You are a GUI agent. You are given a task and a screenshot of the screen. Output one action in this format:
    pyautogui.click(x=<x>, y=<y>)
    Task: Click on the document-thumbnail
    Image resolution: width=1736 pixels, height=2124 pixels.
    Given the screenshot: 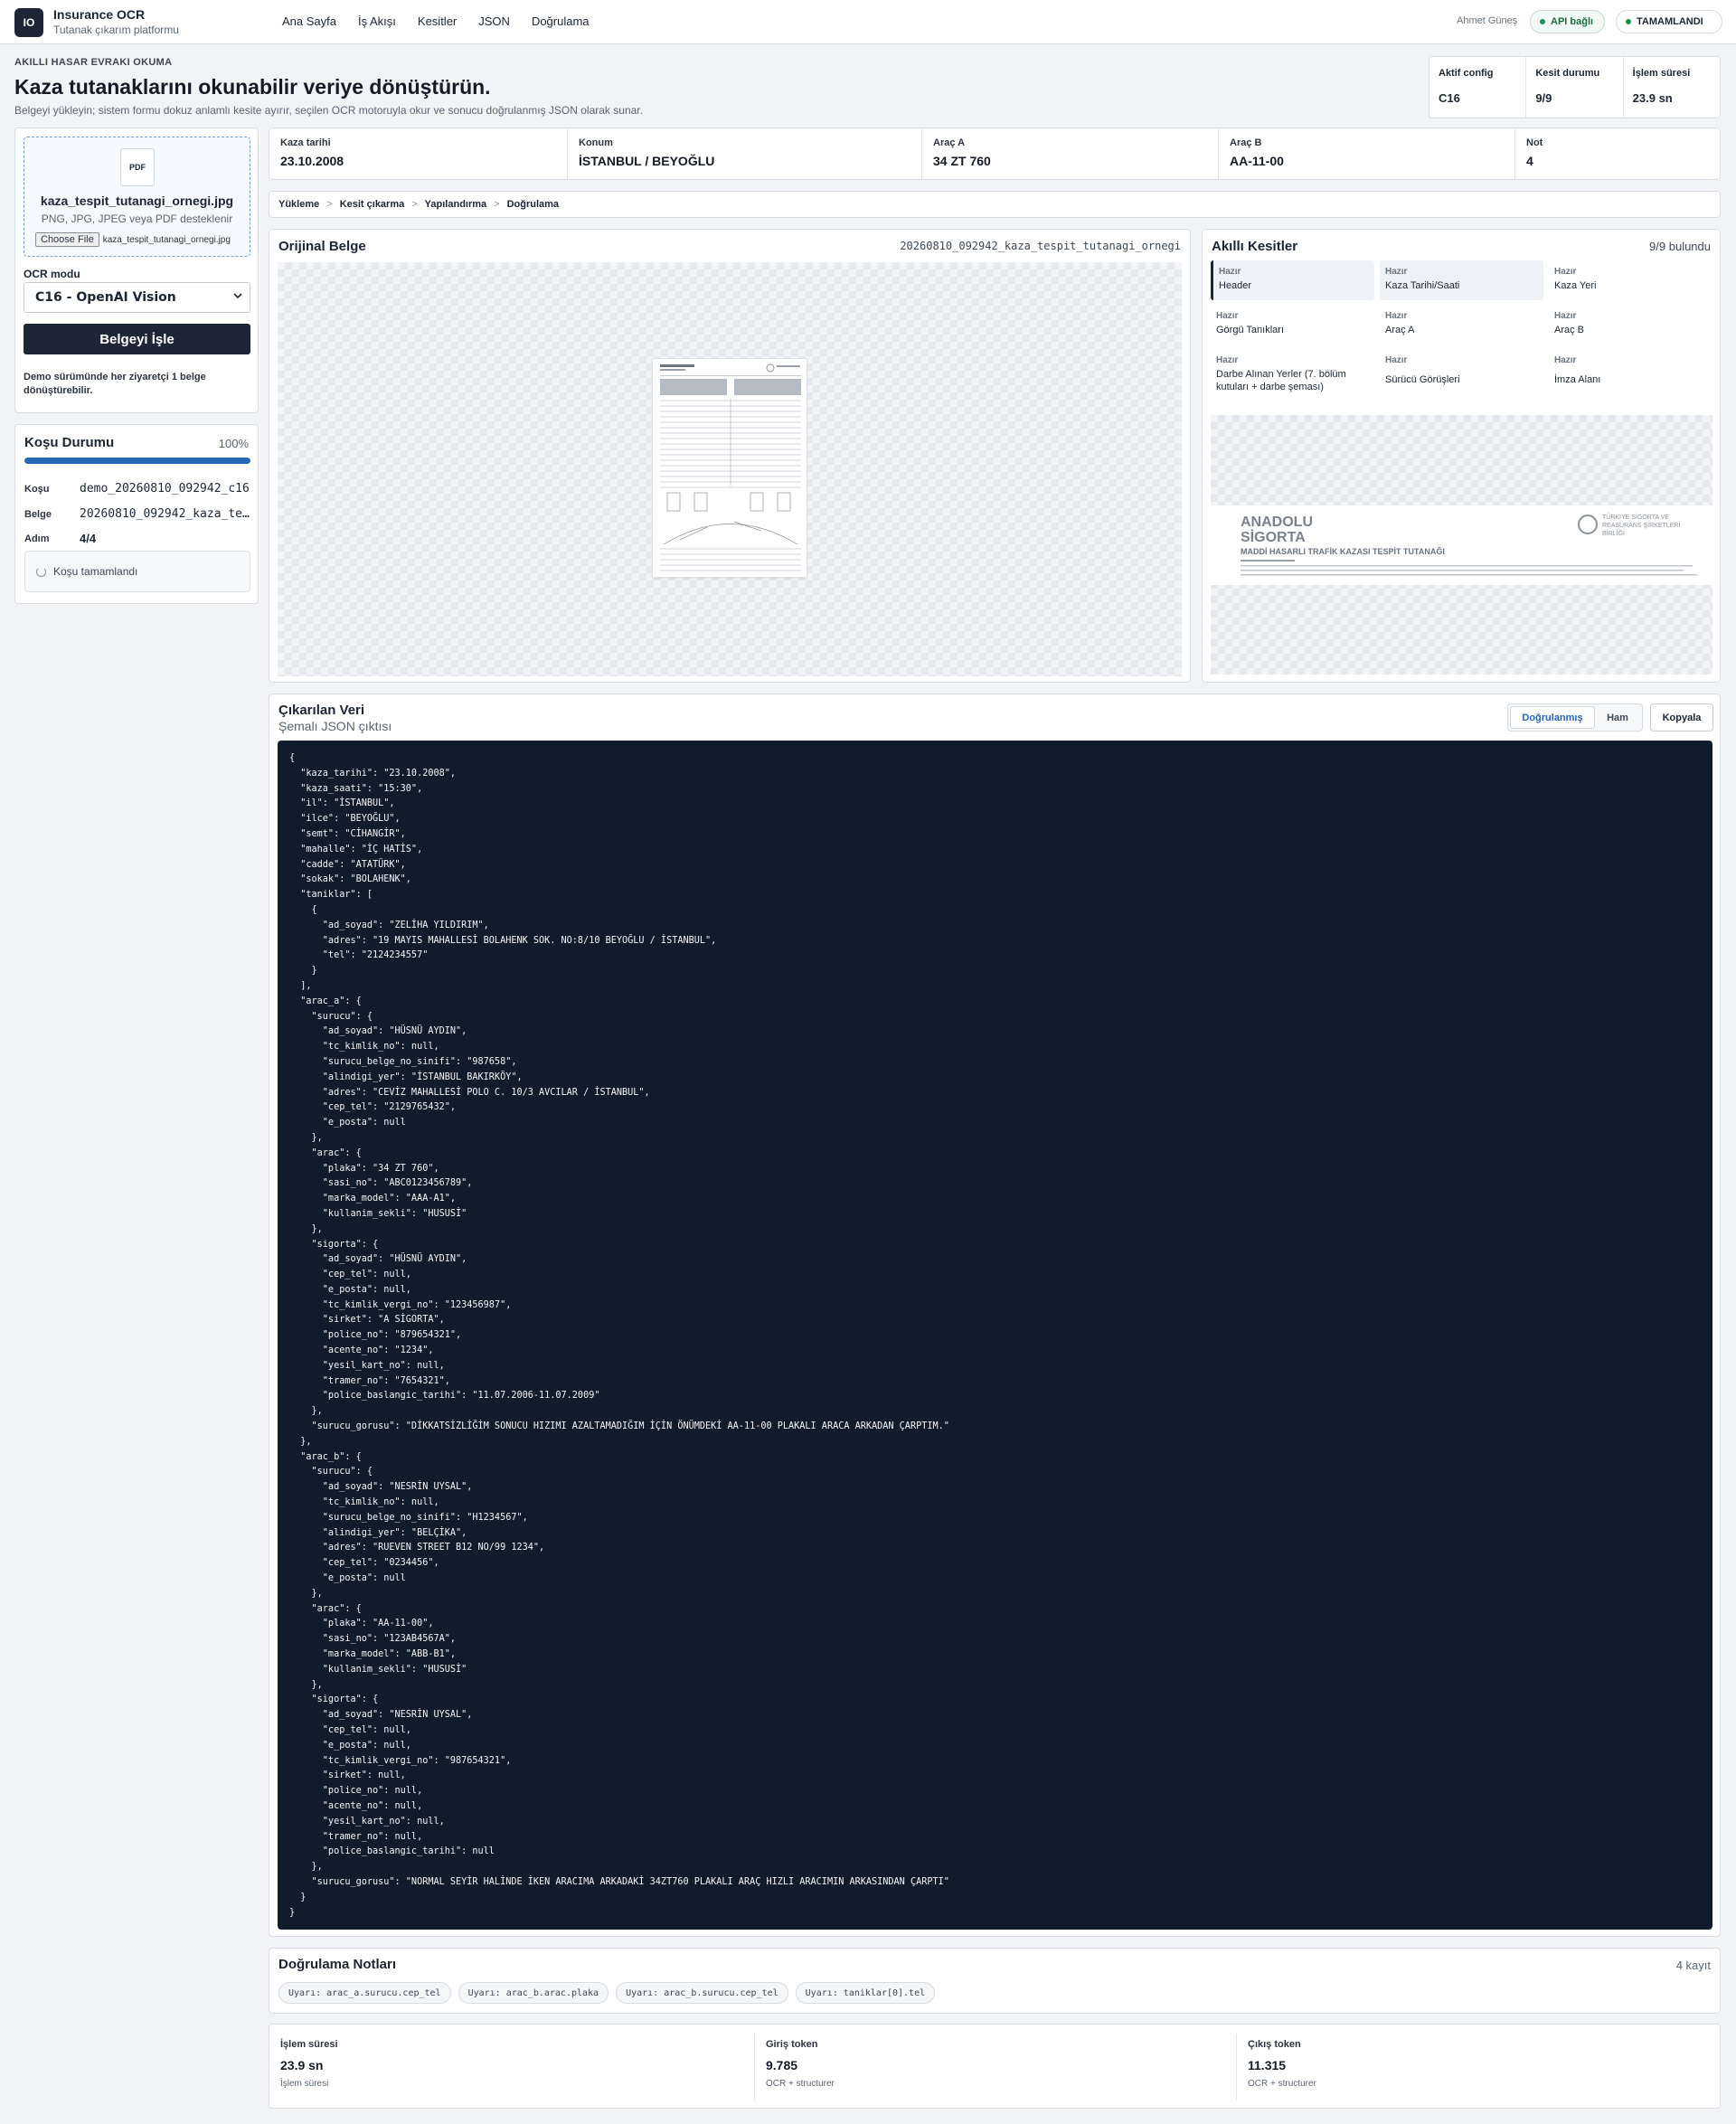 What is the action you would take?
    pyautogui.click(x=729, y=468)
    